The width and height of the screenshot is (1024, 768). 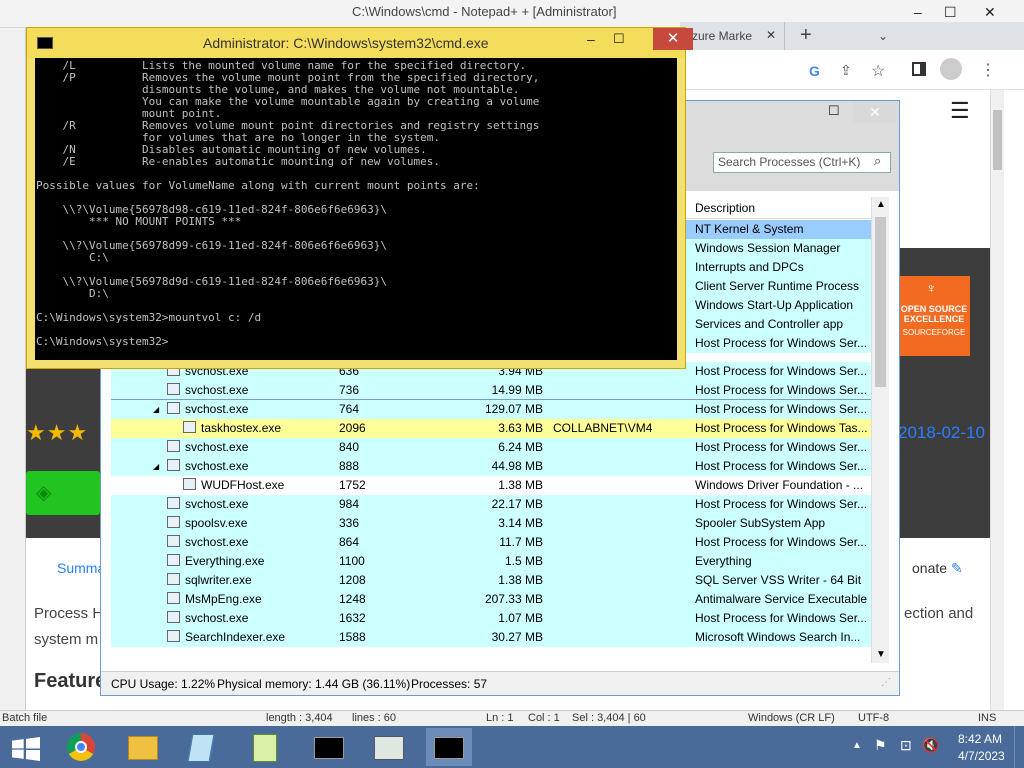 What do you see at coordinates (930, 745) in the screenshot?
I see `volume-muted-icon: 🔇` at bounding box center [930, 745].